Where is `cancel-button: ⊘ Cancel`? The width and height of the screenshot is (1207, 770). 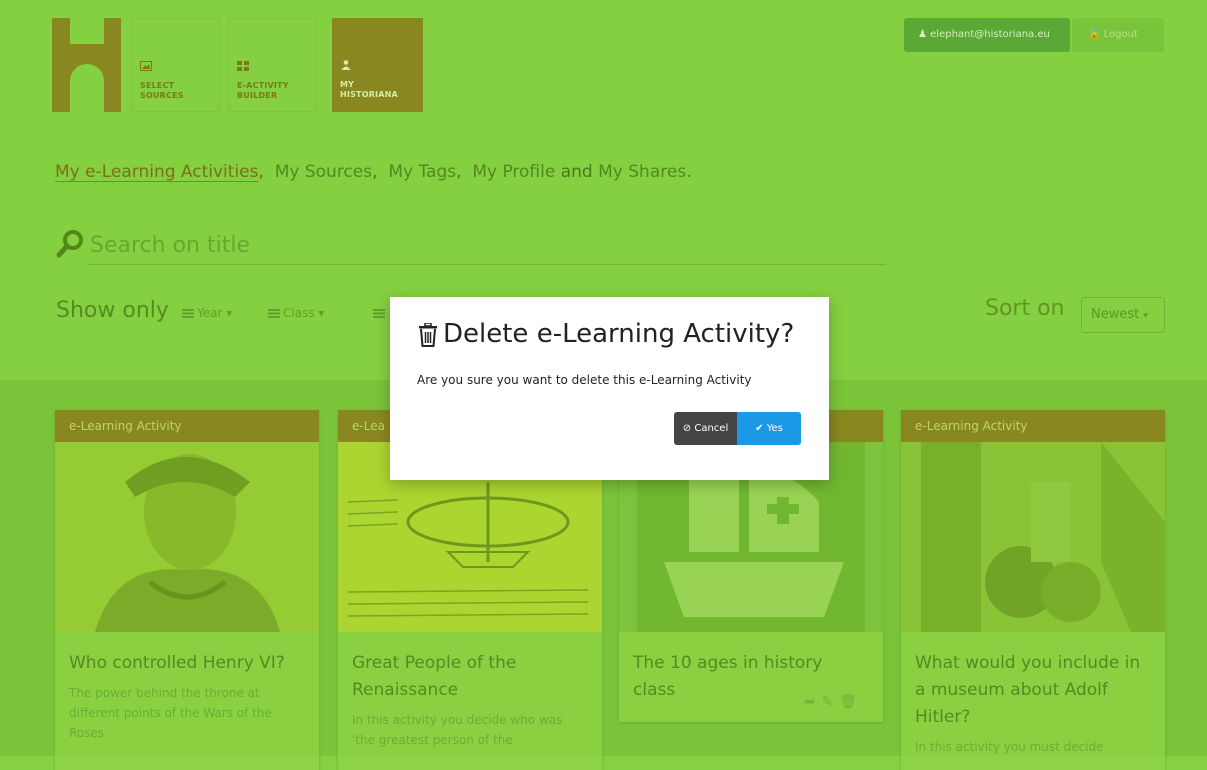
cancel-button: ⊘ Cancel is located at coordinates (705, 428).